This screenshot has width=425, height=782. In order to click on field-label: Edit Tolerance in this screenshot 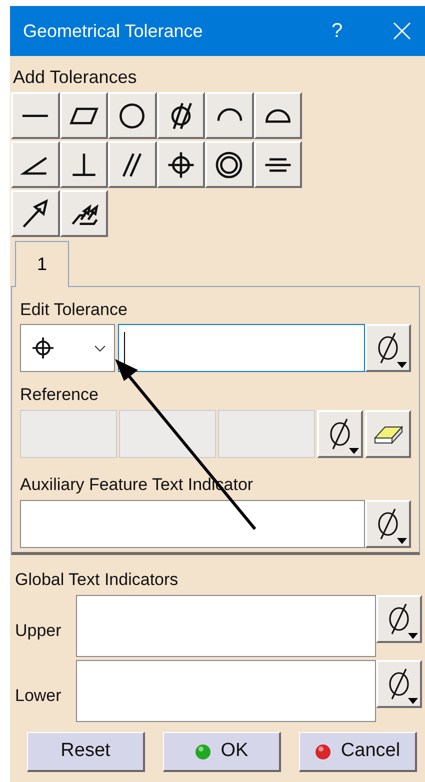, I will do `click(74, 310)`.